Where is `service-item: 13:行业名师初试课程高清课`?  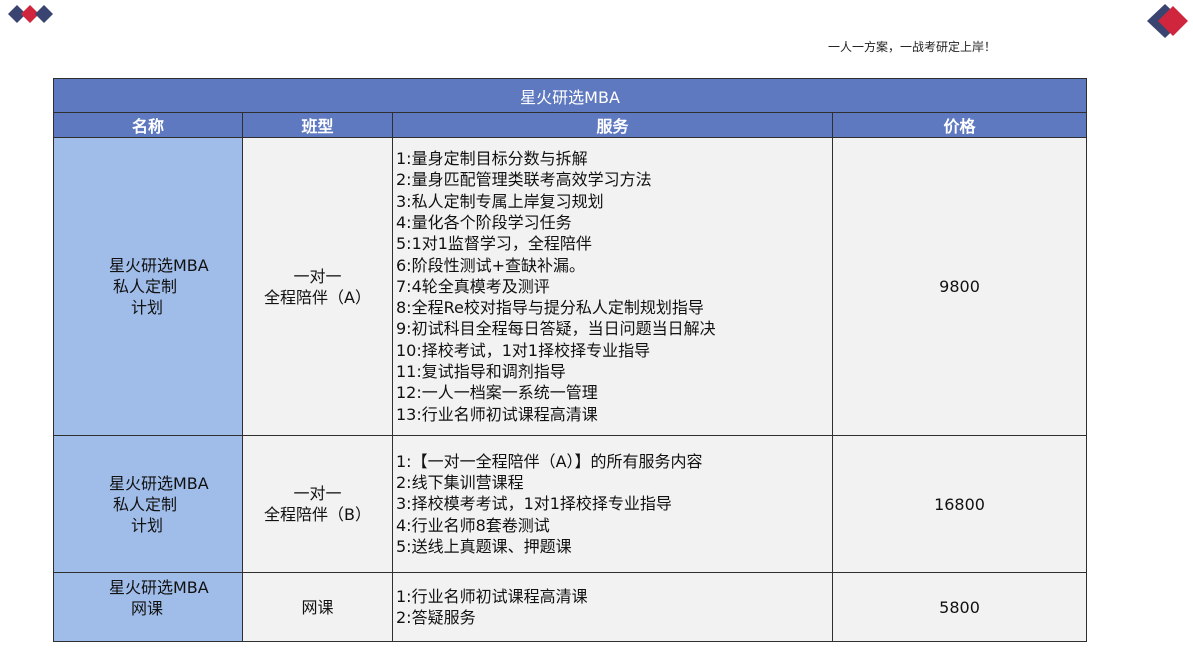
service-item: 13:行业名师初试课程高清课 is located at coordinates (497, 414).